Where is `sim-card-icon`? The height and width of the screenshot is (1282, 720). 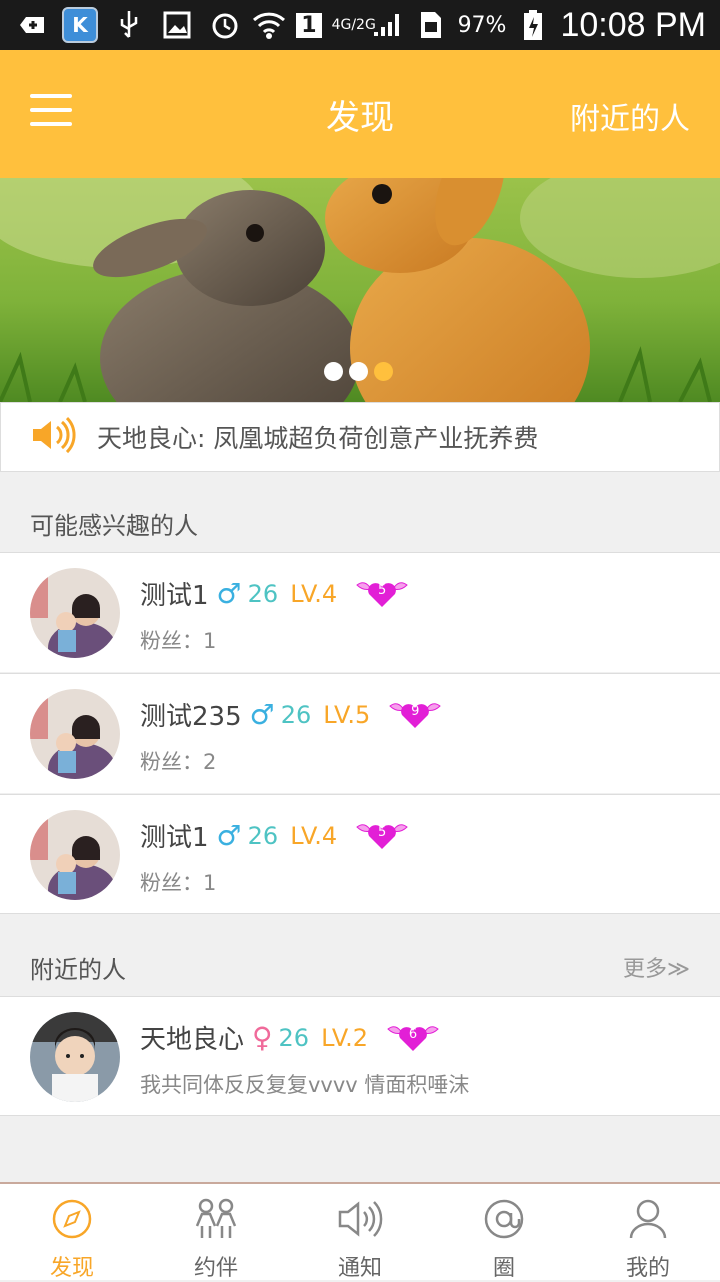
sim-card-icon is located at coordinates (431, 25).